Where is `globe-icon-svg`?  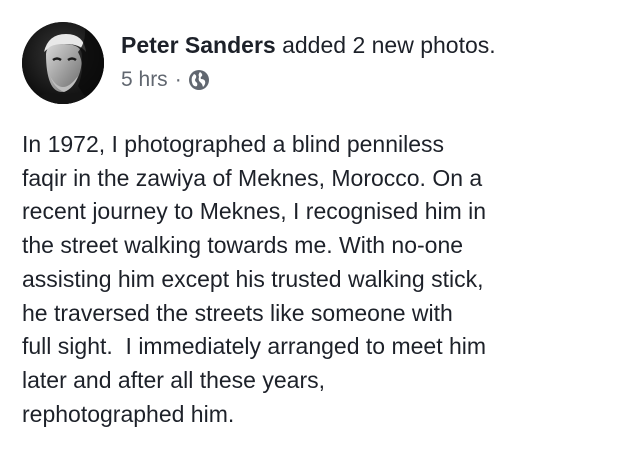 globe-icon-svg is located at coordinates (198, 80).